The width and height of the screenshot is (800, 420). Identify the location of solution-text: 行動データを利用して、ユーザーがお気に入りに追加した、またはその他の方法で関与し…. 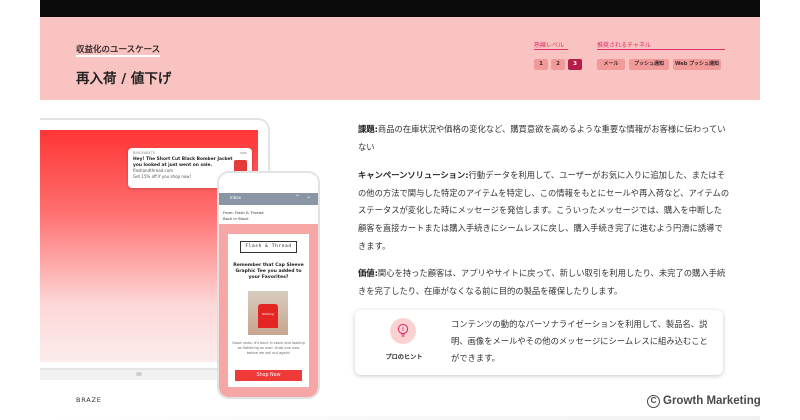
(544, 210).